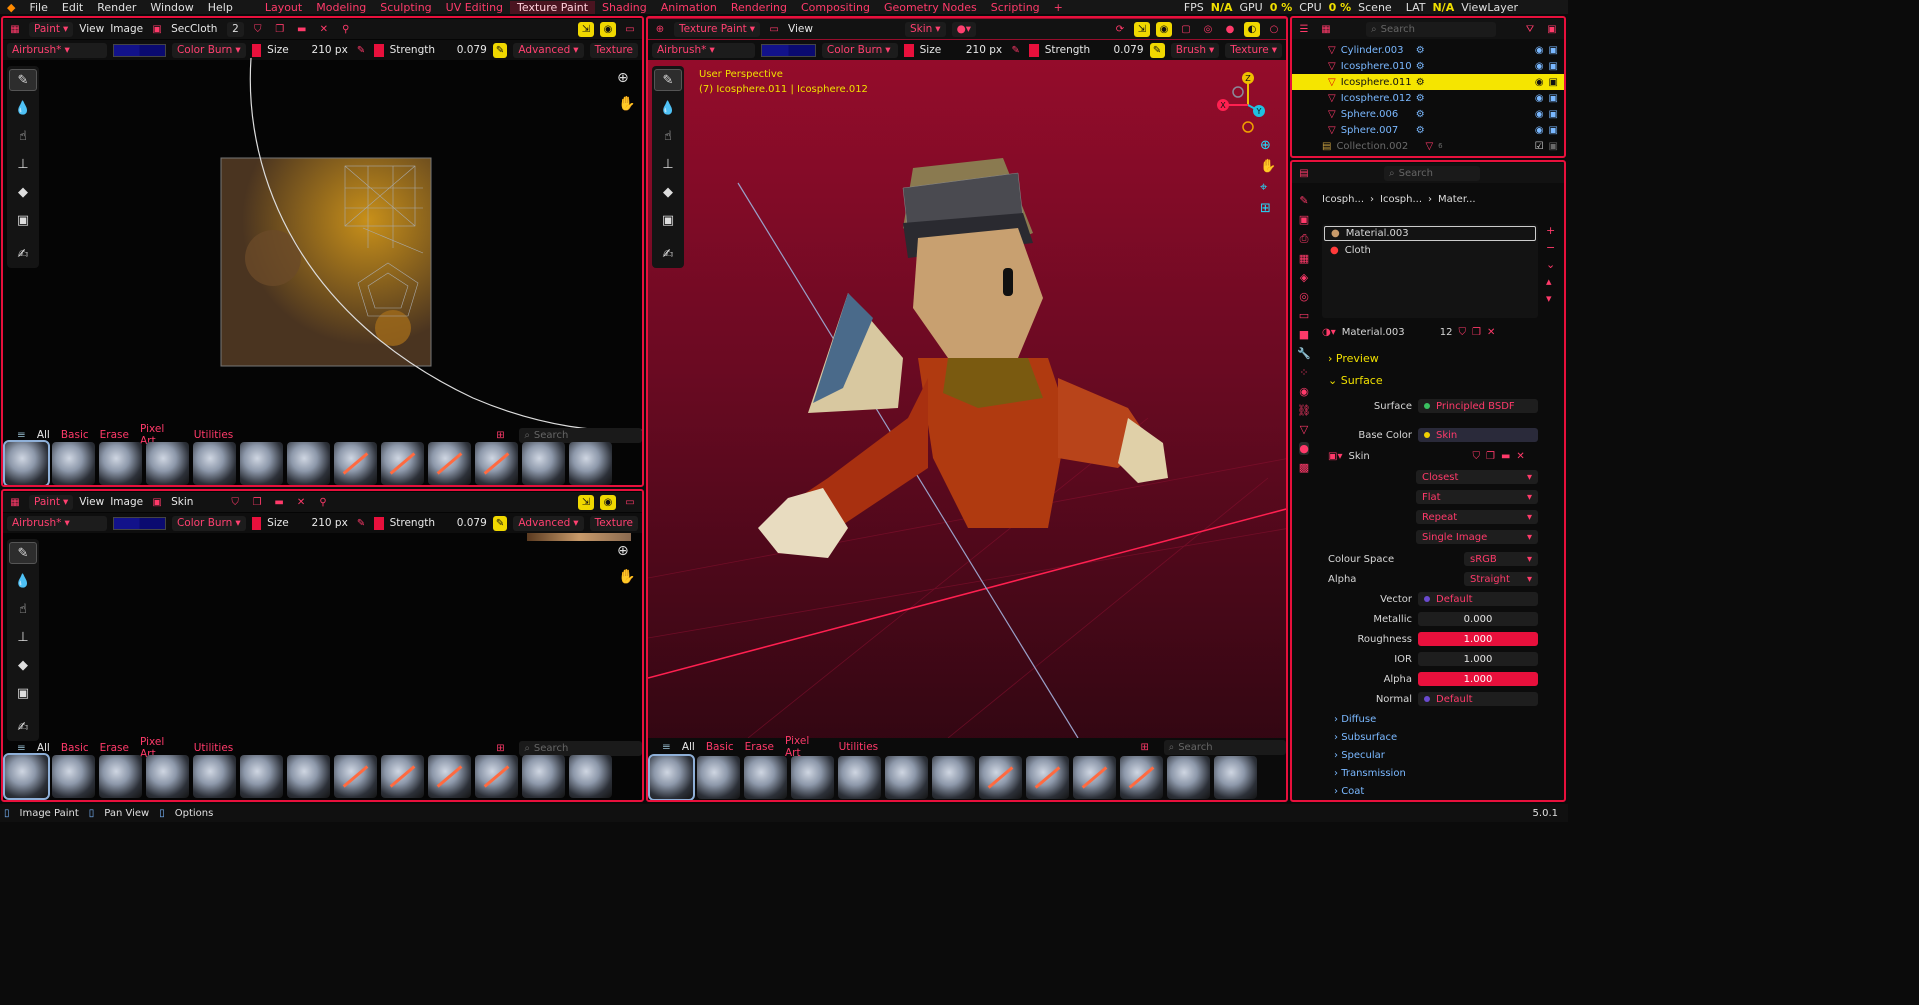  I want to click on menu-edit: Edit, so click(72, 7).